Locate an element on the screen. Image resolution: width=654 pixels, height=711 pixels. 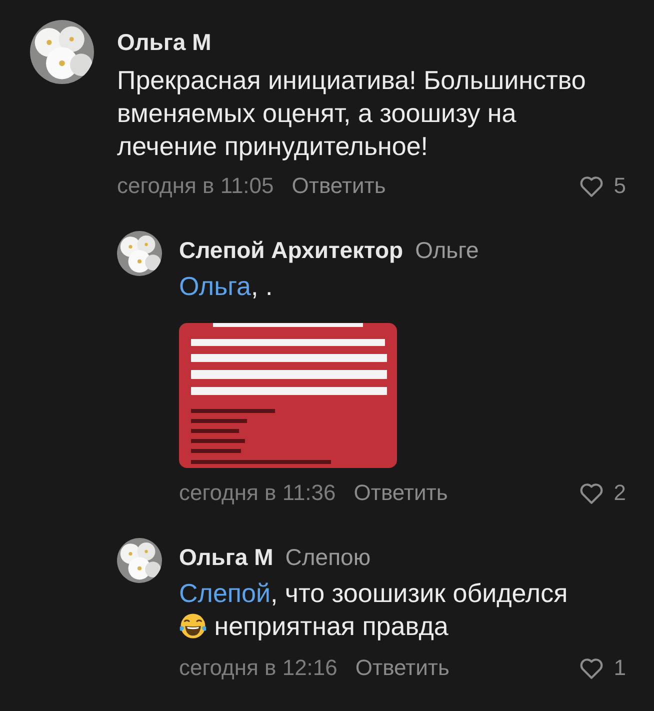
author-name: Слепой Архитектор is located at coordinates (291, 250).